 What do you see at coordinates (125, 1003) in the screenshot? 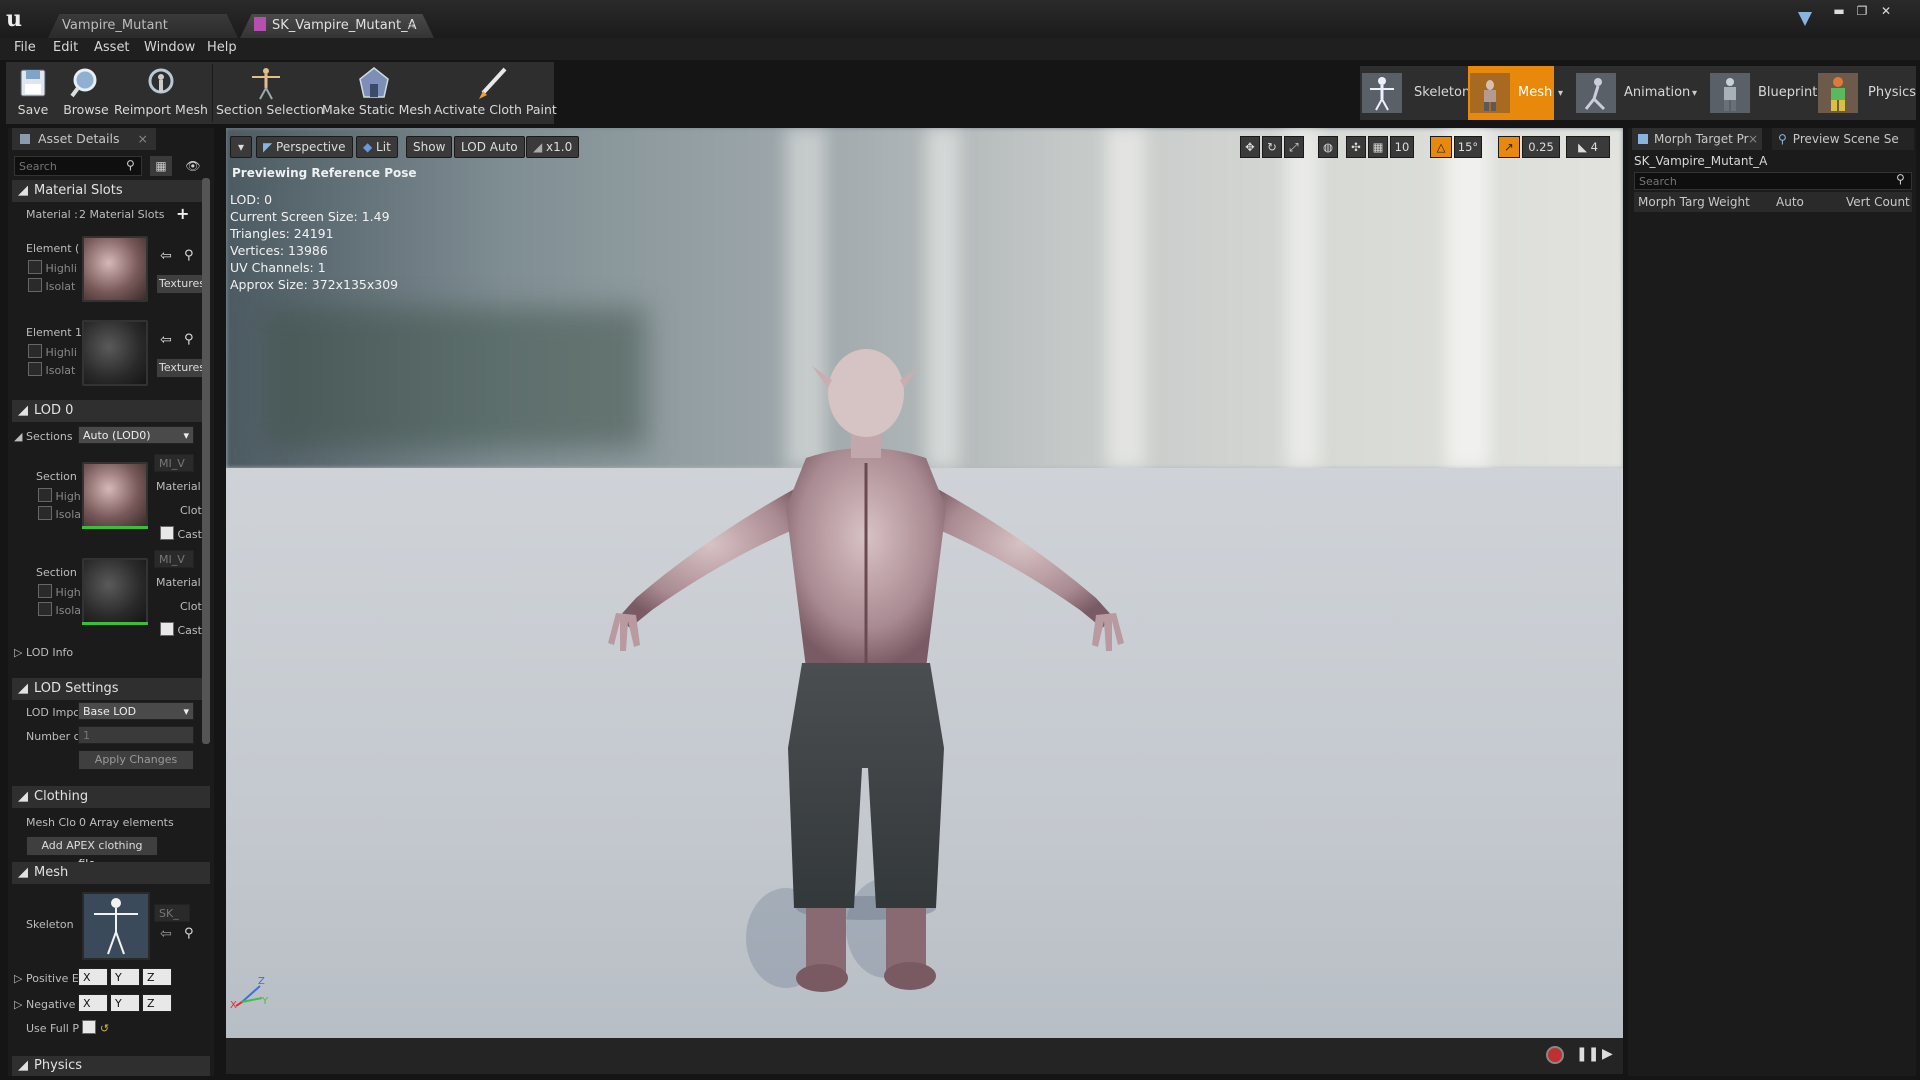
I see `negative-bounds-fields: XYZ` at bounding box center [125, 1003].